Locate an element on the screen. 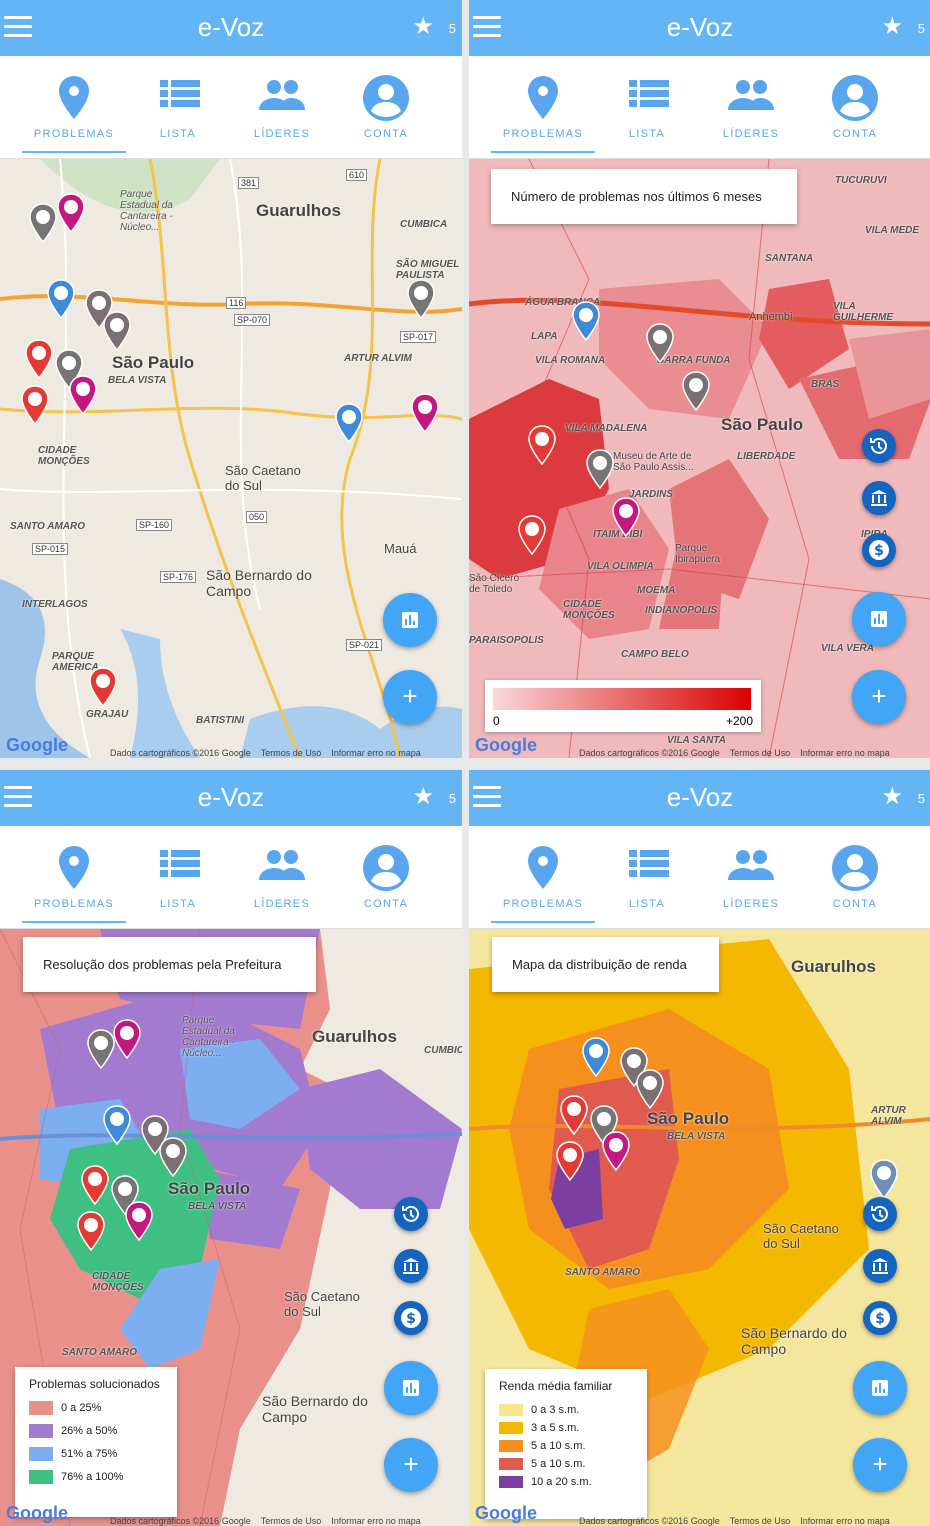 The width and height of the screenshot is (930, 1526). map-label: VILA SANTA is located at coordinates (696, 740).